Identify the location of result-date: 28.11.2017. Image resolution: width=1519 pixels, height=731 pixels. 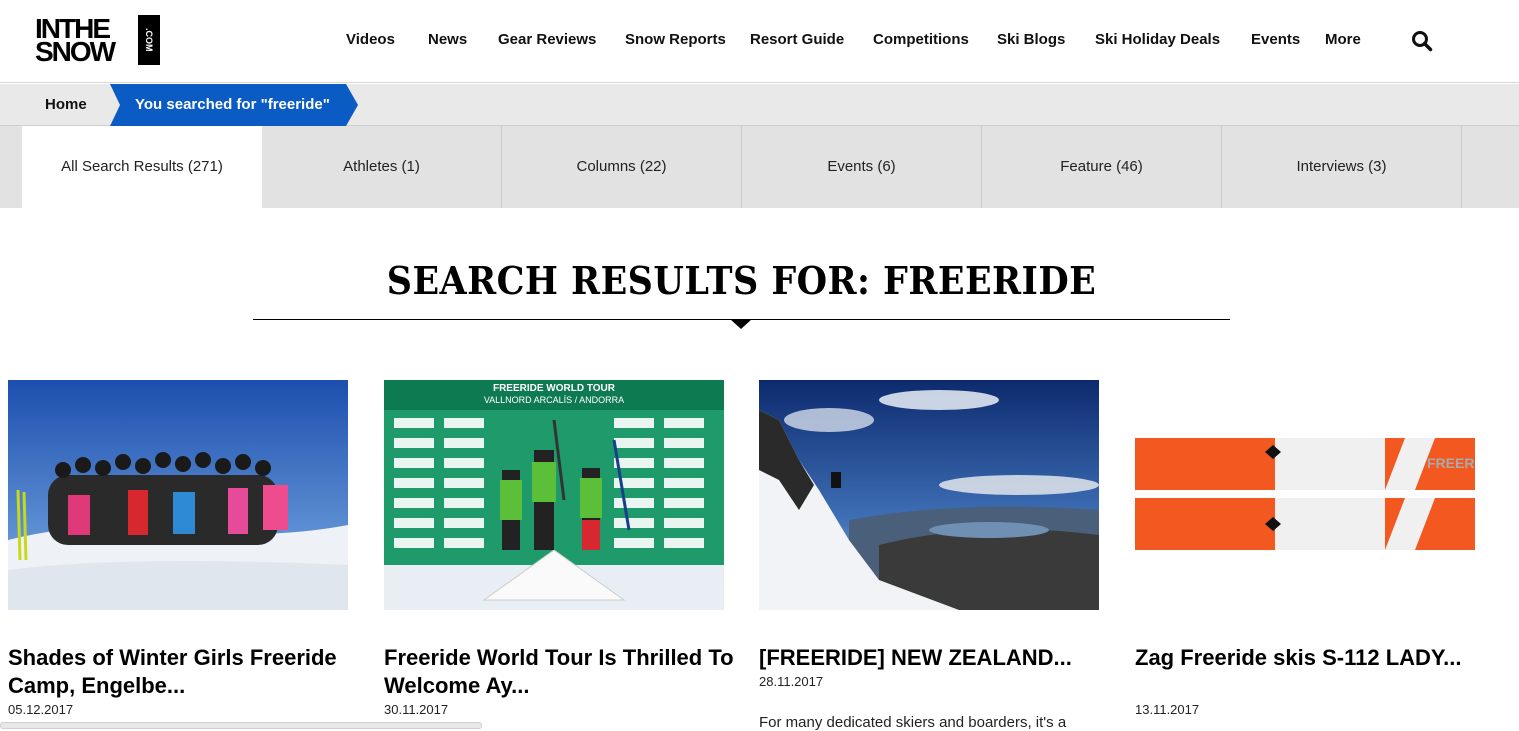
(791, 681).